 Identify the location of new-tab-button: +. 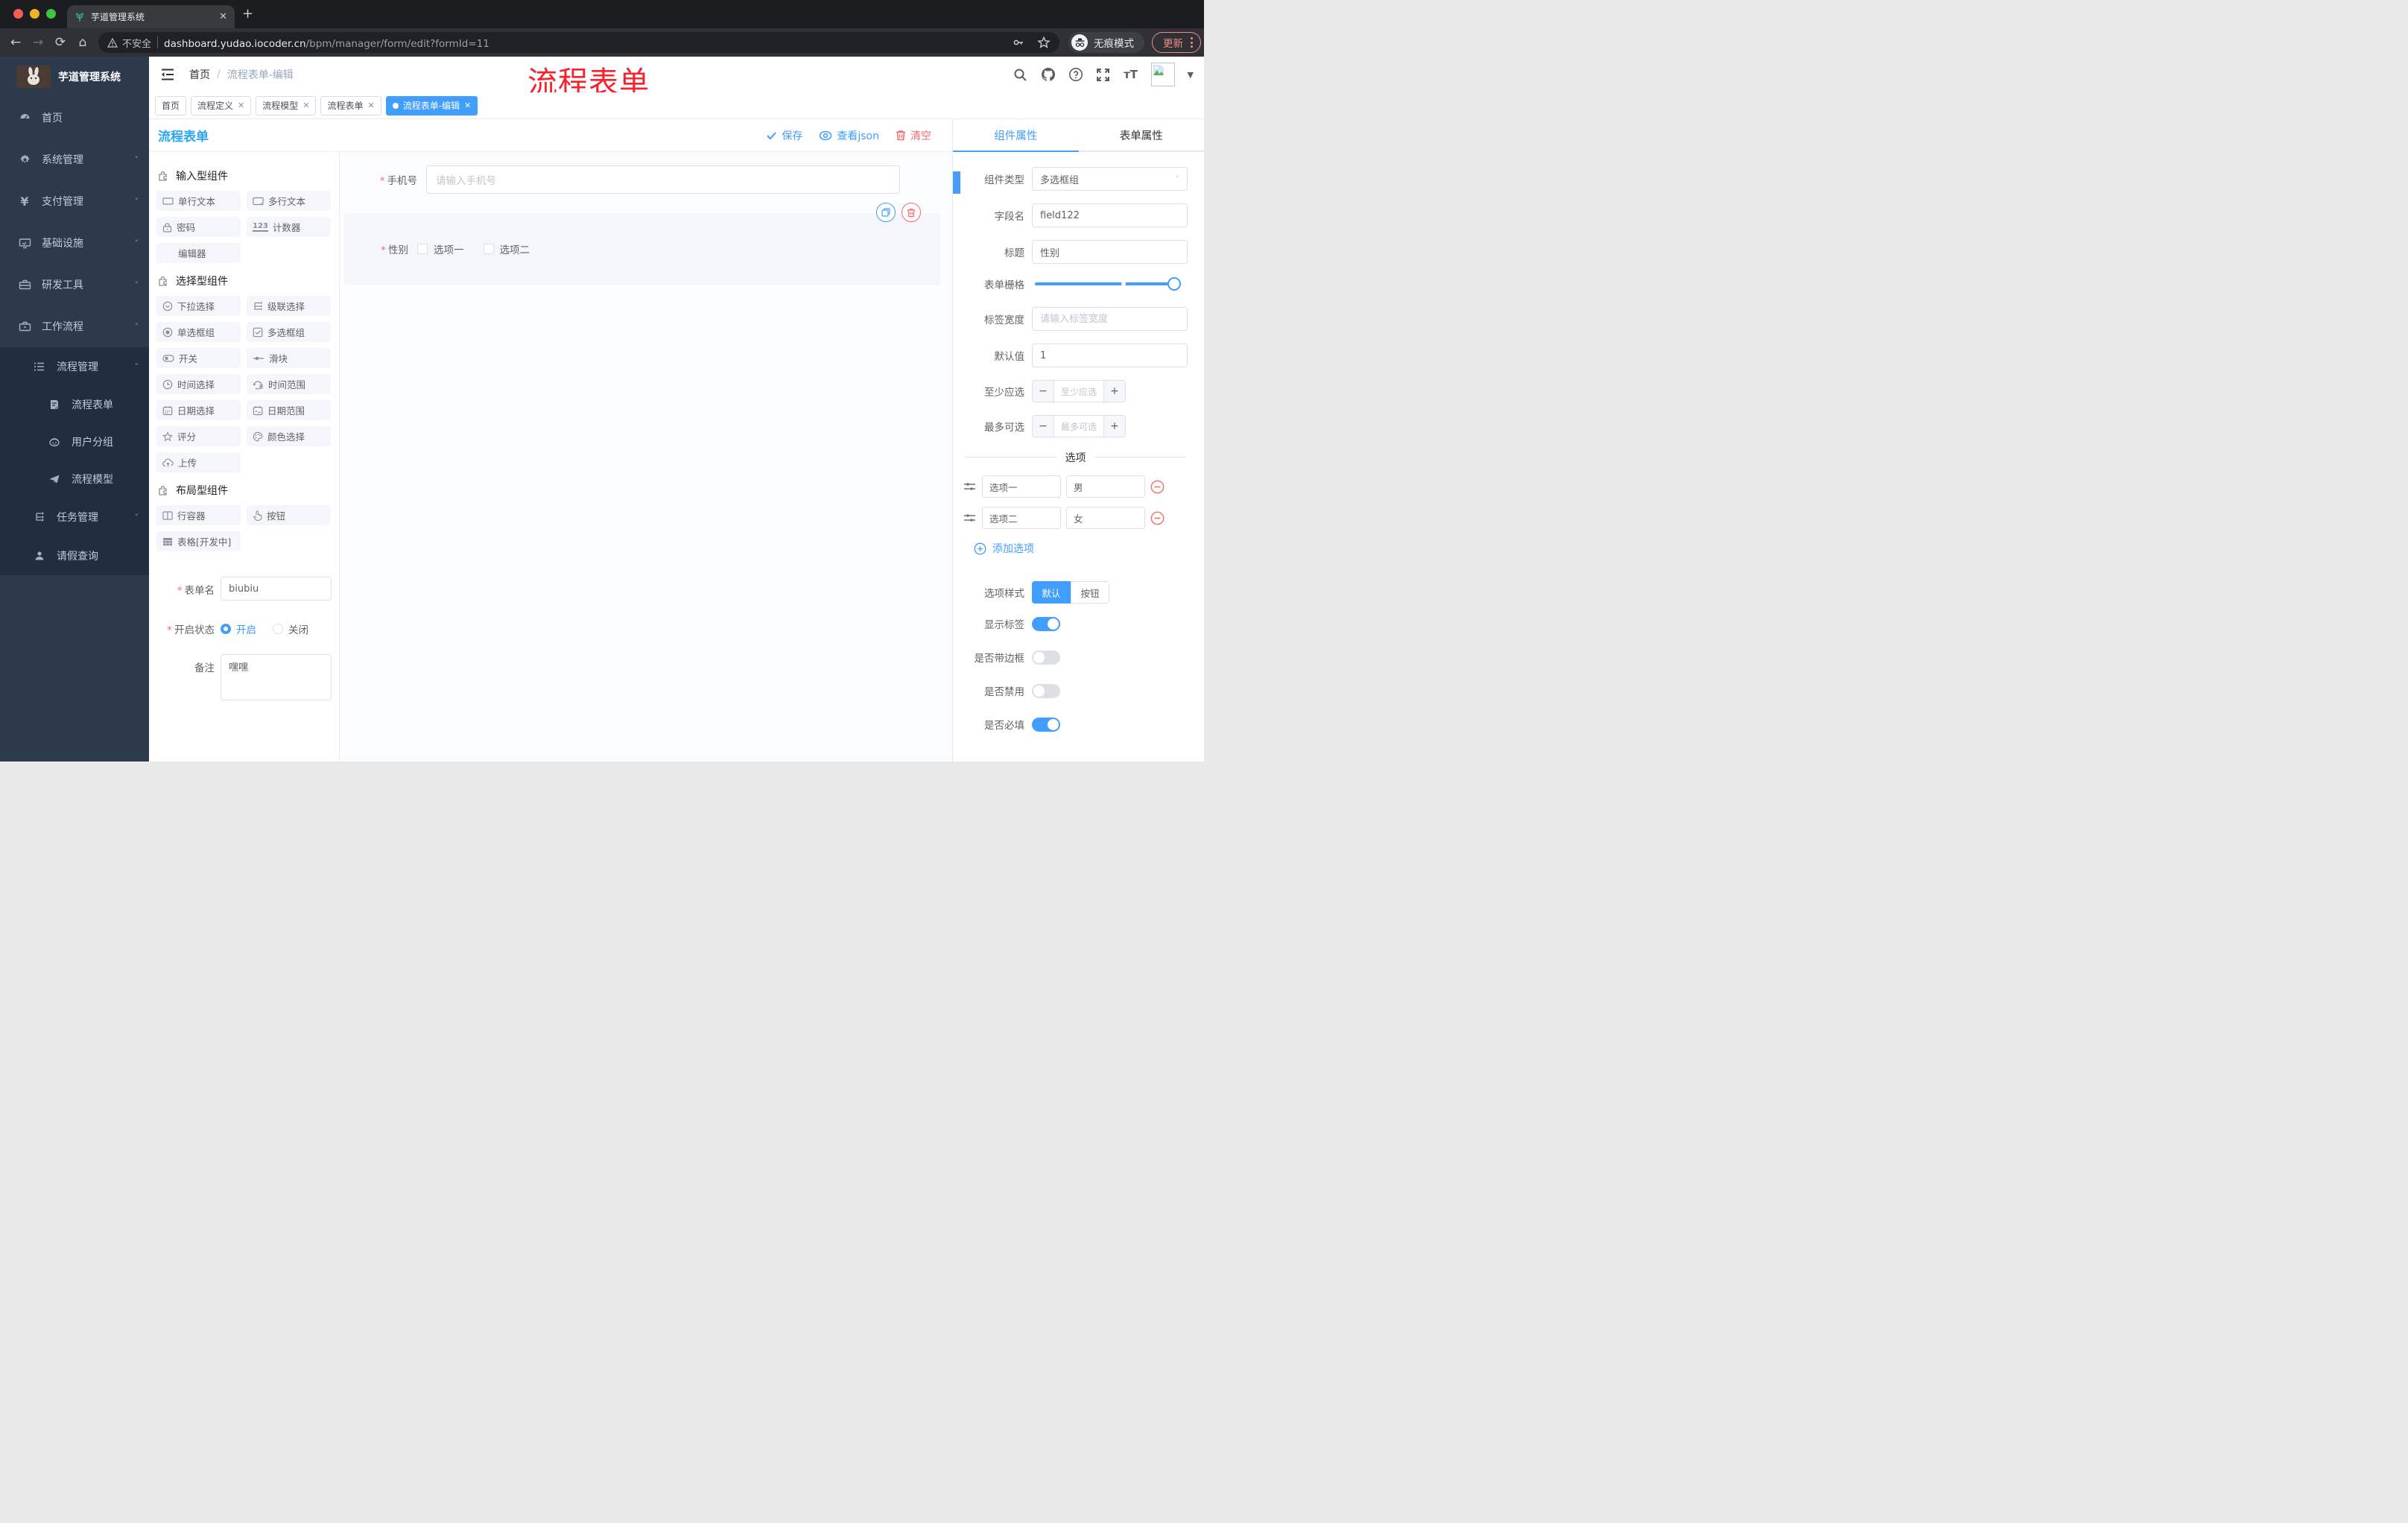
(247, 14).